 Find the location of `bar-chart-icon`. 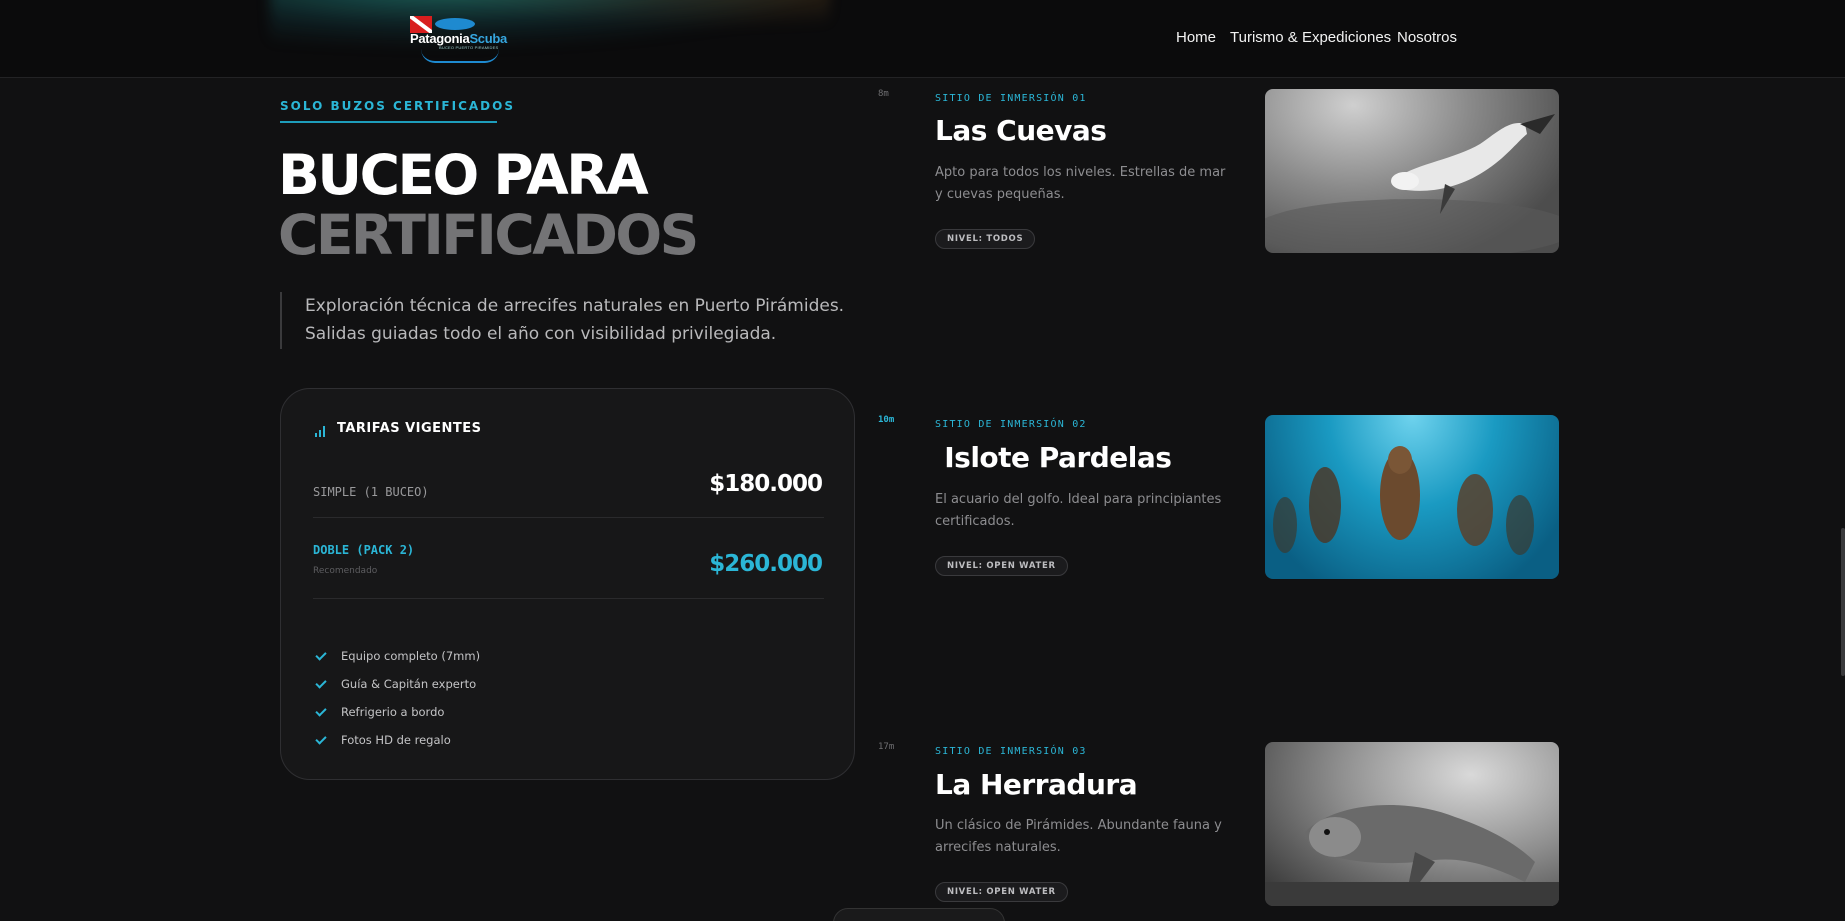

bar-chart-icon is located at coordinates (321, 431).